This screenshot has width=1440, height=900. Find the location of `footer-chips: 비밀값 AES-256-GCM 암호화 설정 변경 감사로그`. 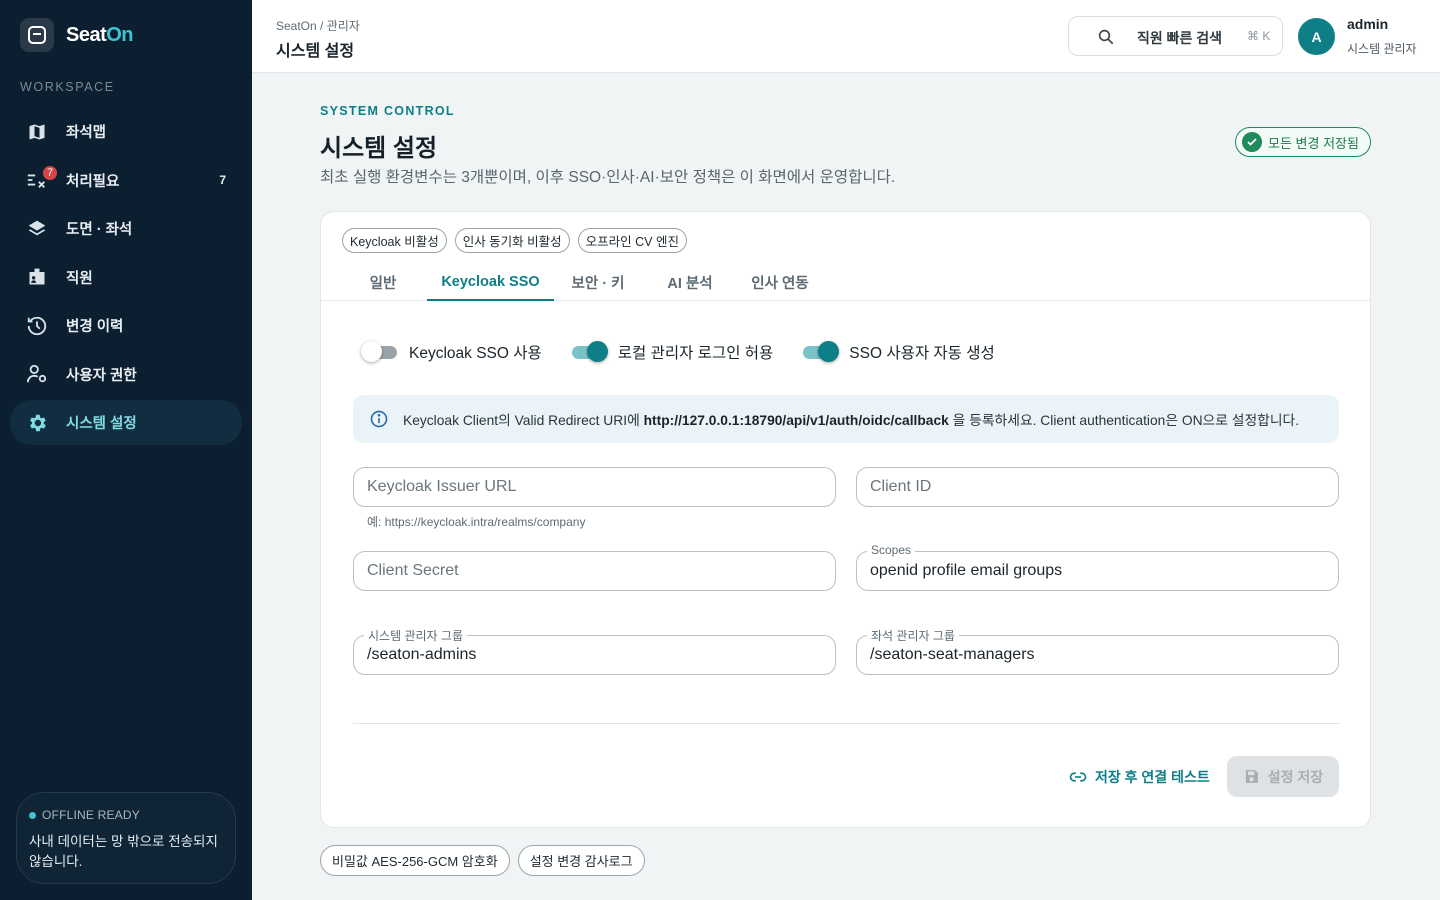

footer-chips: 비밀값 AES-256-GCM 암호화 설정 변경 감사로그 is located at coordinates (482, 860).